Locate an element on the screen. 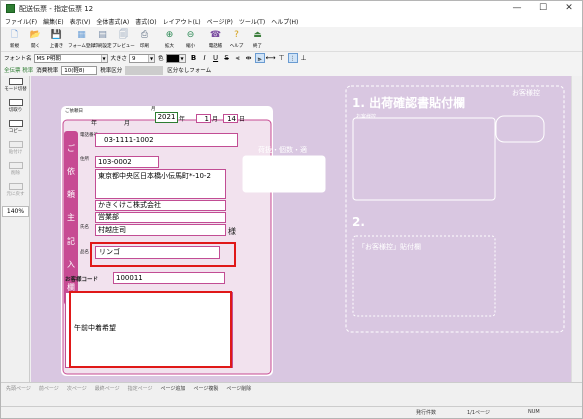 The width and height of the screenshot is (583, 419). zoom-level: 140% is located at coordinates (15, 211).